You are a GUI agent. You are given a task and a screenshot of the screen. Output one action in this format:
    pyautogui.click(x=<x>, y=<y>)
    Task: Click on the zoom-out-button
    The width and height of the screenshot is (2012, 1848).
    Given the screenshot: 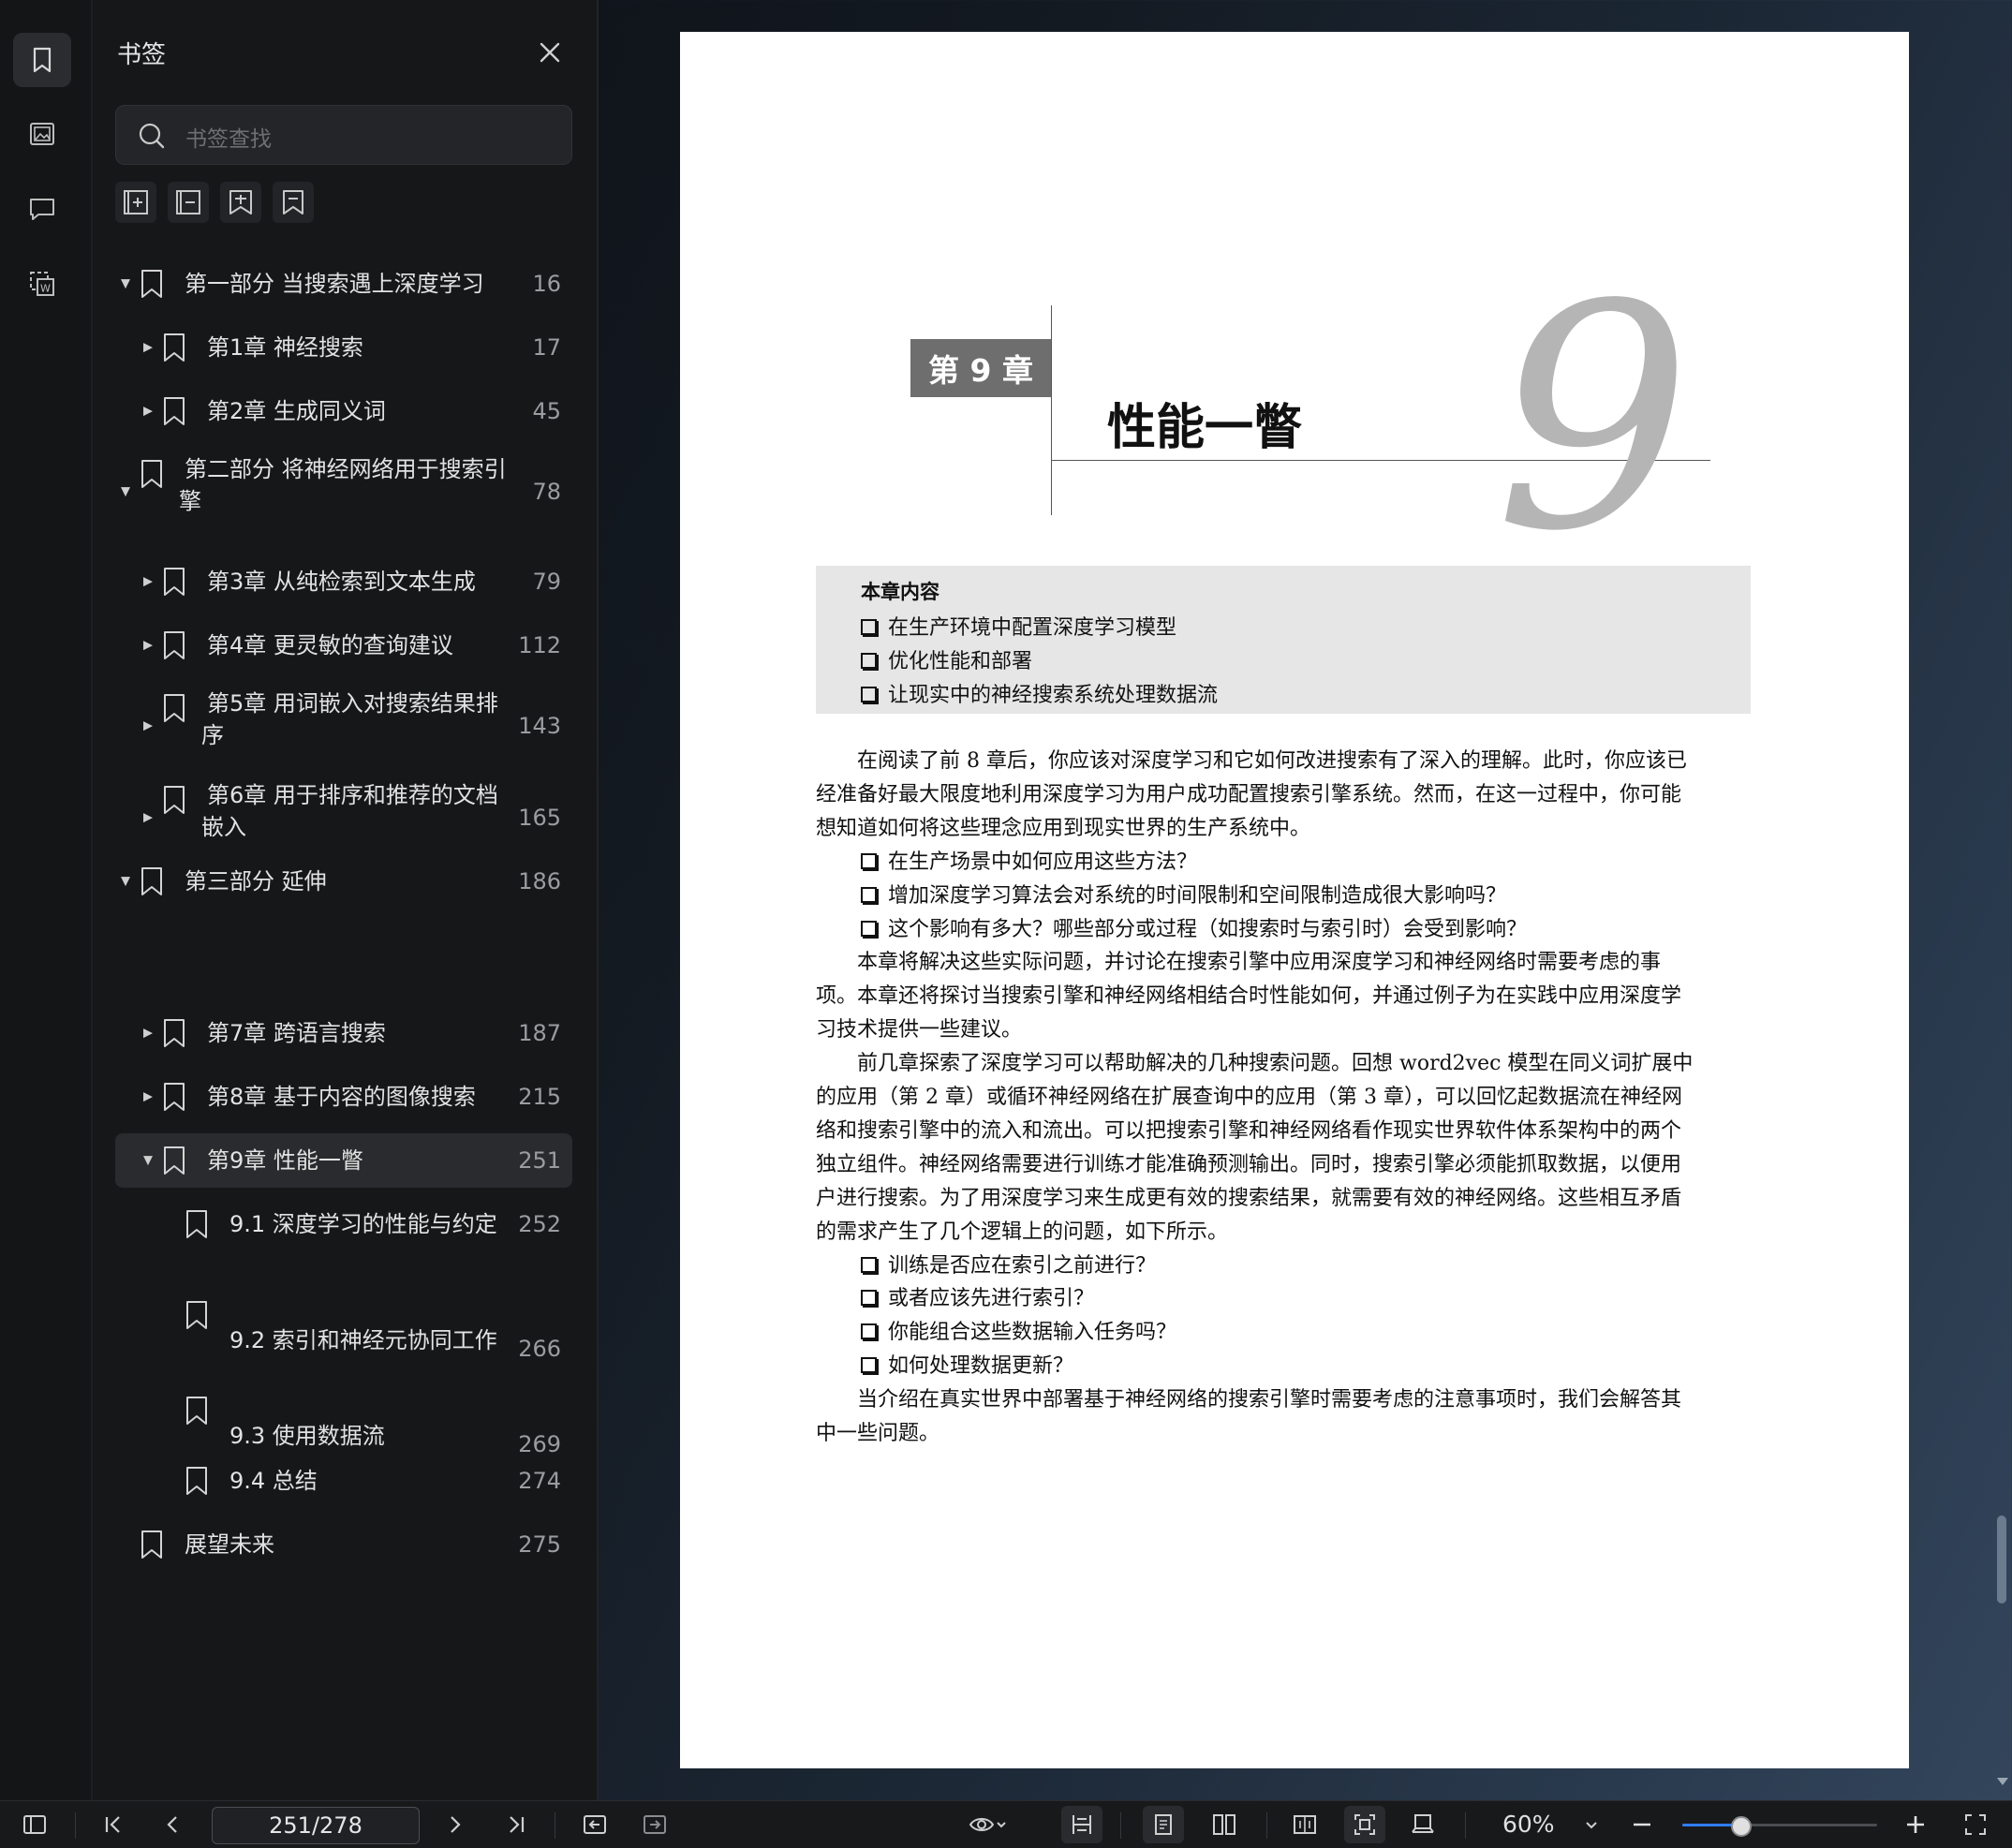 What is the action you would take?
    pyautogui.click(x=1642, y=1825)
    